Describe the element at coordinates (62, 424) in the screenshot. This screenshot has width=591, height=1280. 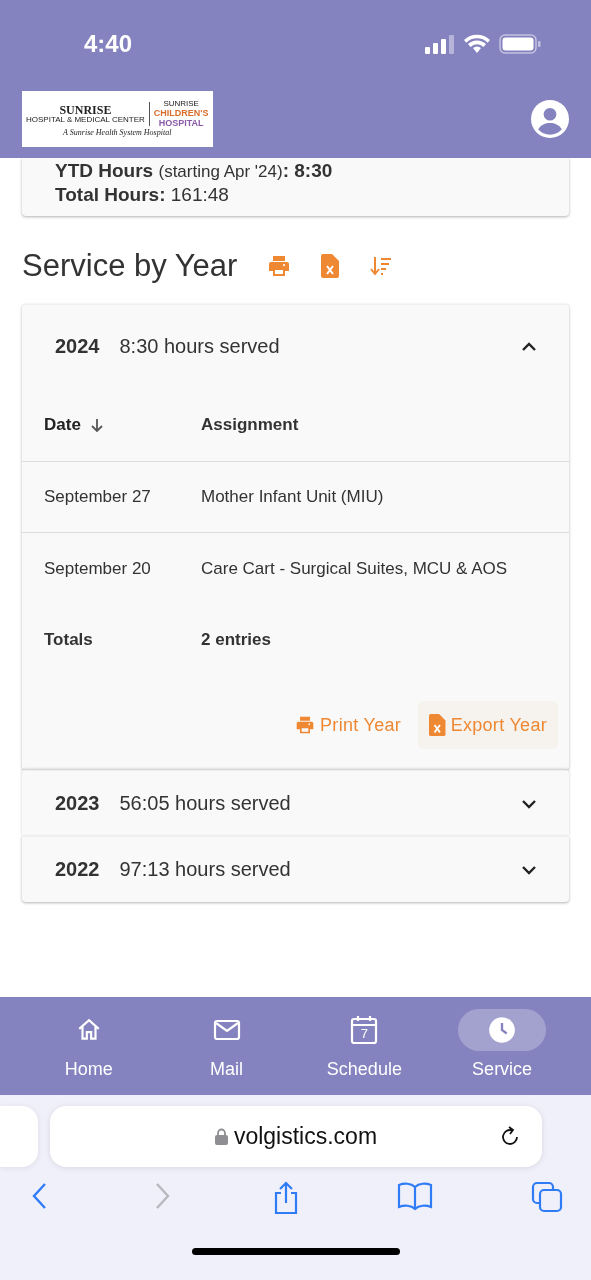
I see `column-header: Date` at that location.